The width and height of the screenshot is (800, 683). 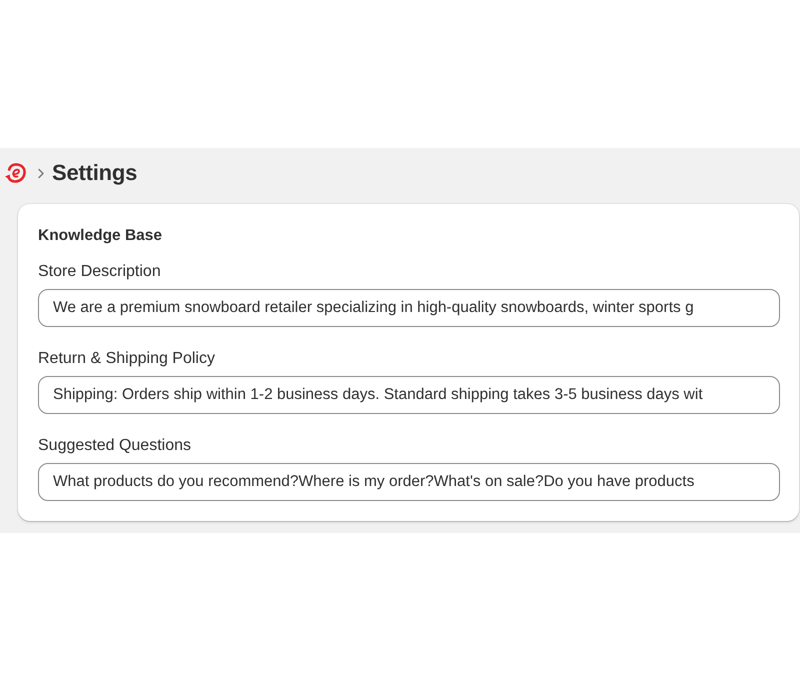 I want to click on chevron-right-icon, so click(x=41, y=173).